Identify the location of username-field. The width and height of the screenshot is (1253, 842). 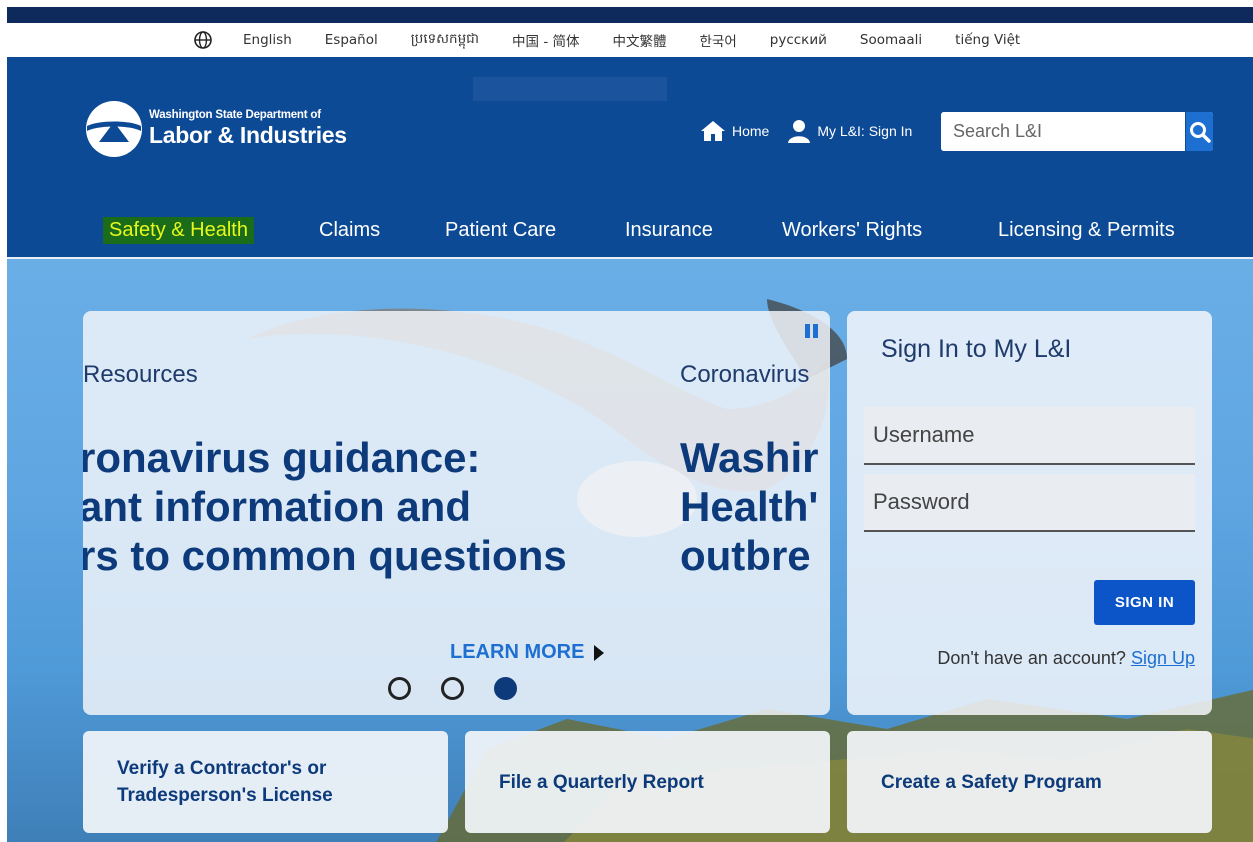
(1029, 435).